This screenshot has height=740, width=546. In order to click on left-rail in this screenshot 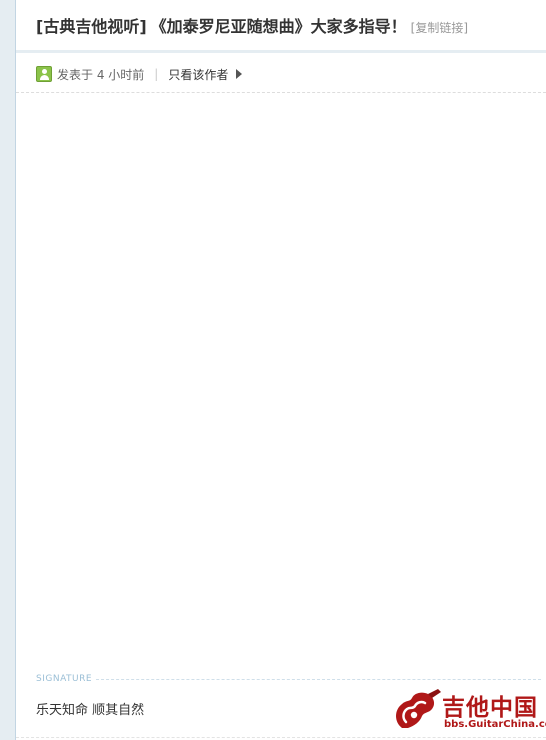, I will do `click(8, 370)`.